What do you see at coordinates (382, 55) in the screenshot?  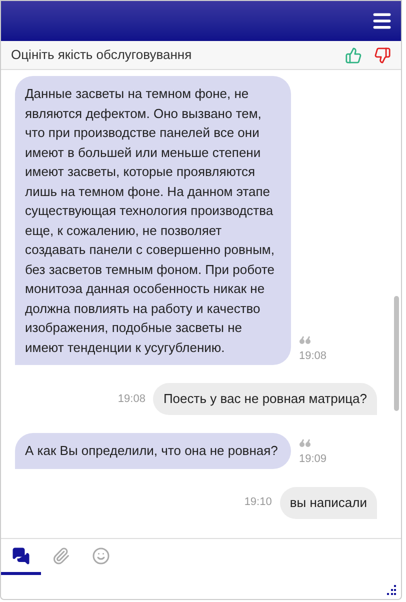 I see `thumbs-down-icon` at bounding box center [382, 55].